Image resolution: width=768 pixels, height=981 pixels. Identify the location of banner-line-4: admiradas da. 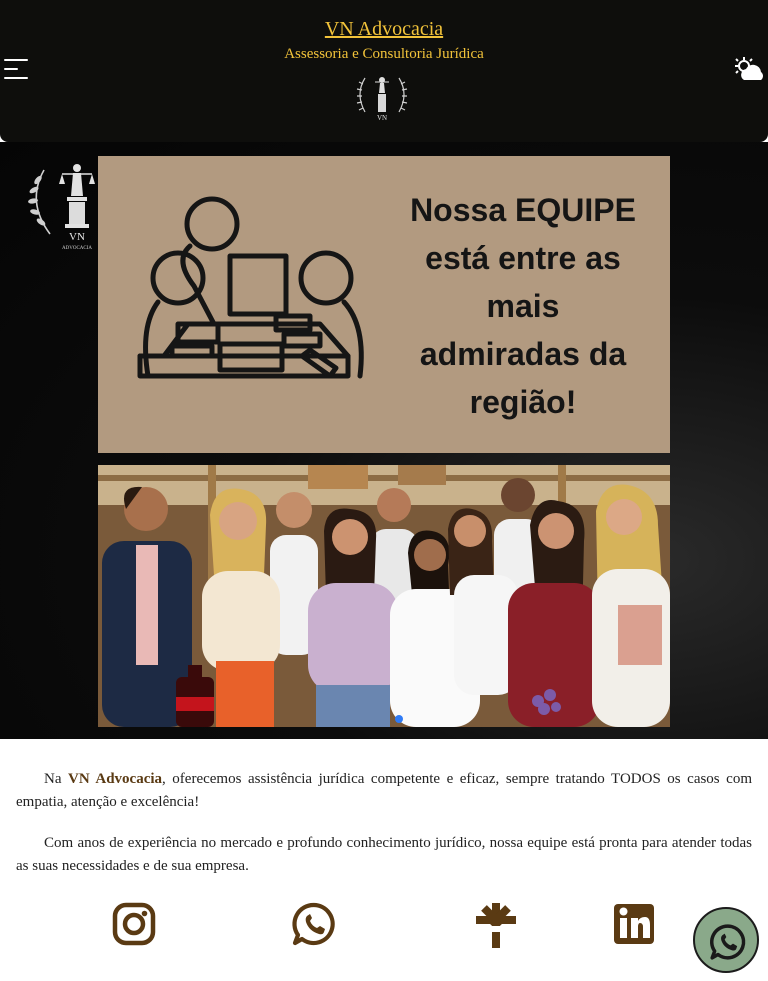
(523, 354).